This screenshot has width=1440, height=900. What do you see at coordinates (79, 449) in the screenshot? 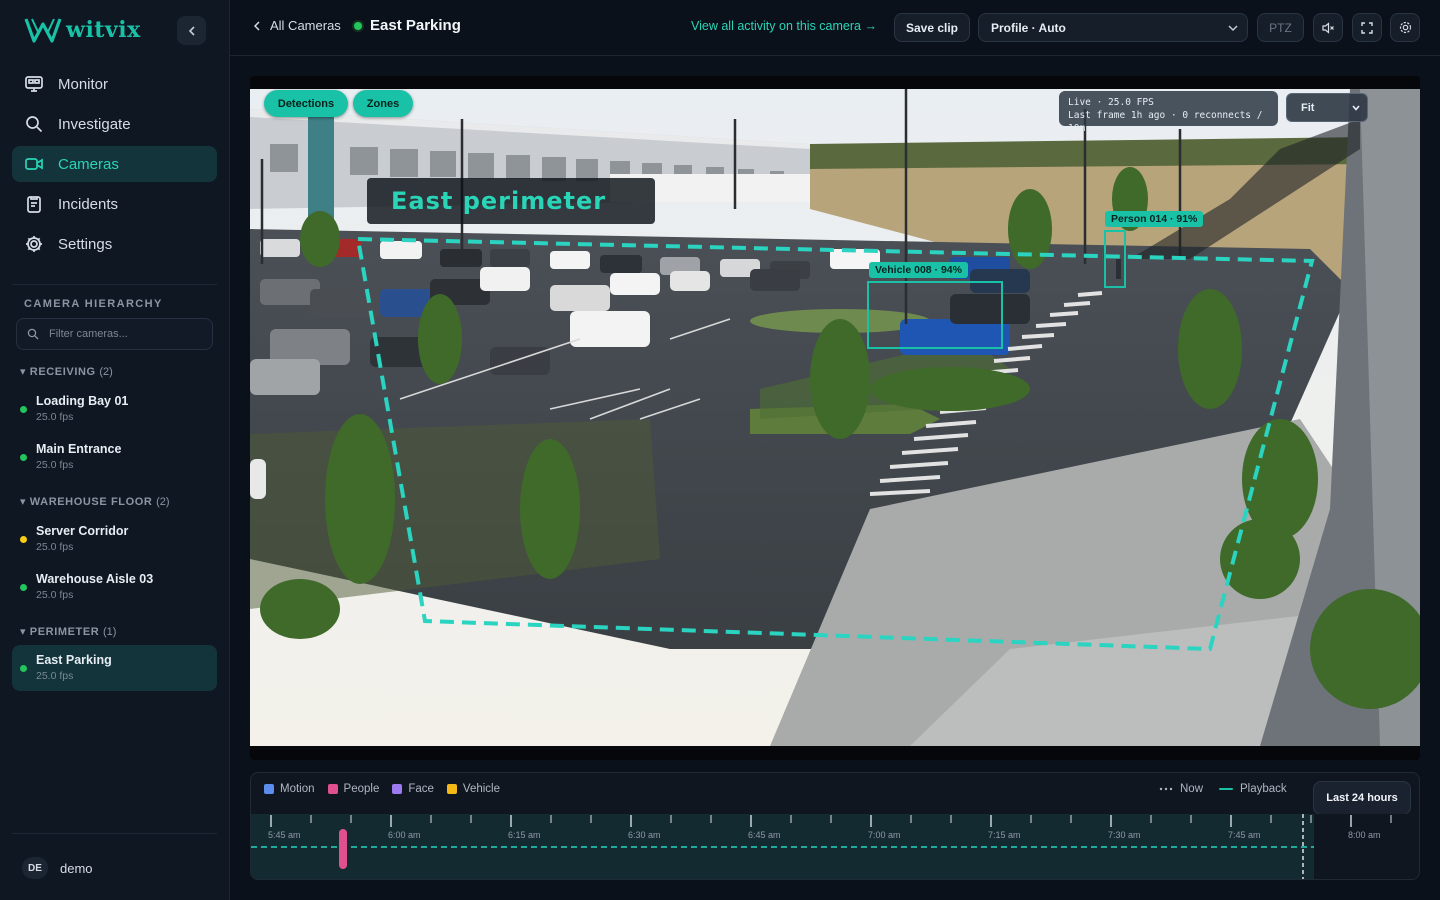
I see `camera-name: Main Entrance` at bounding box center [79, 449].